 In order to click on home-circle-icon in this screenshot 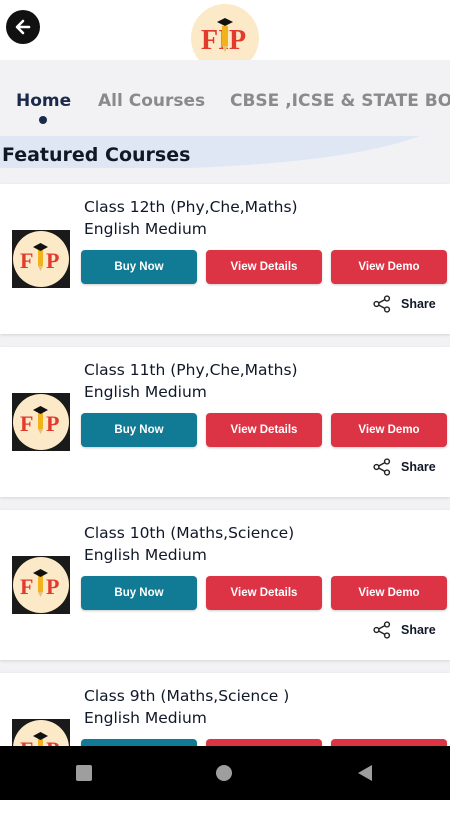, I will do `click(224, 773)`.